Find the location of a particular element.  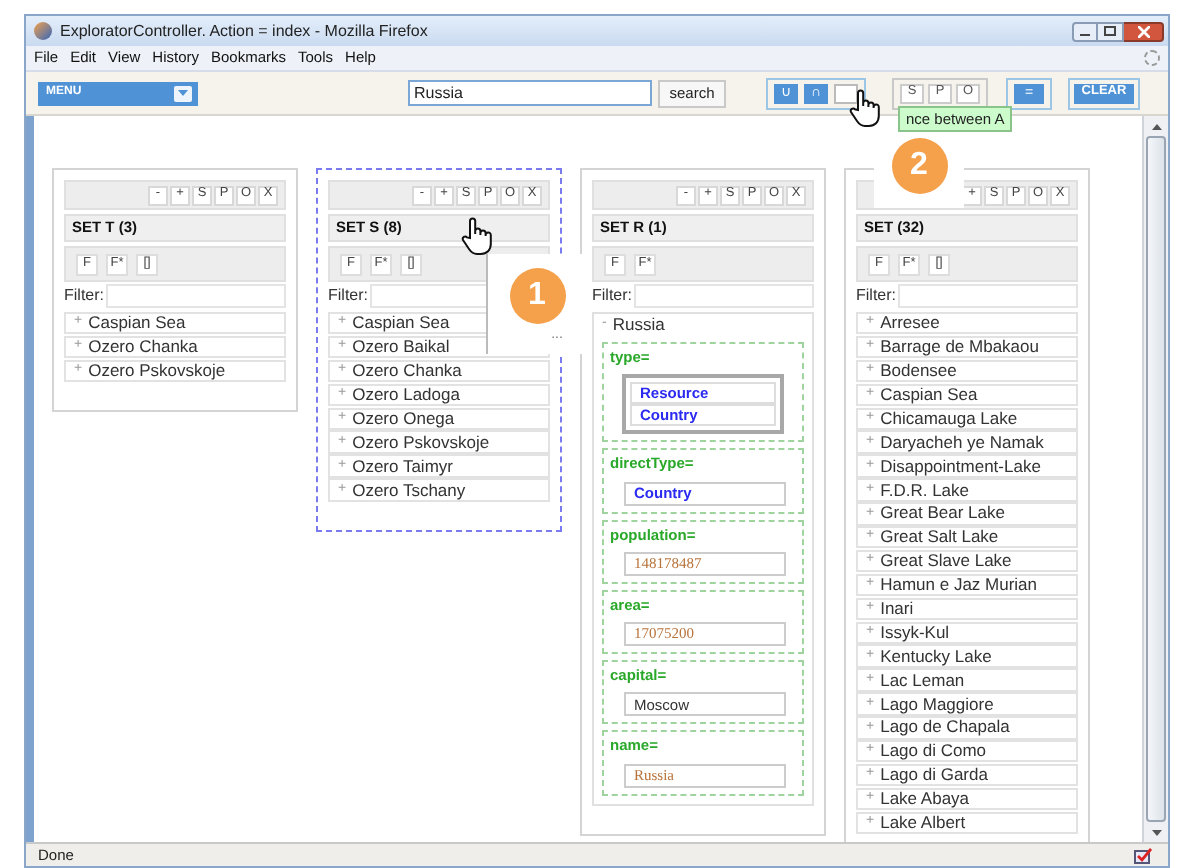

maximize-button is located at coordinates (1111, 31).